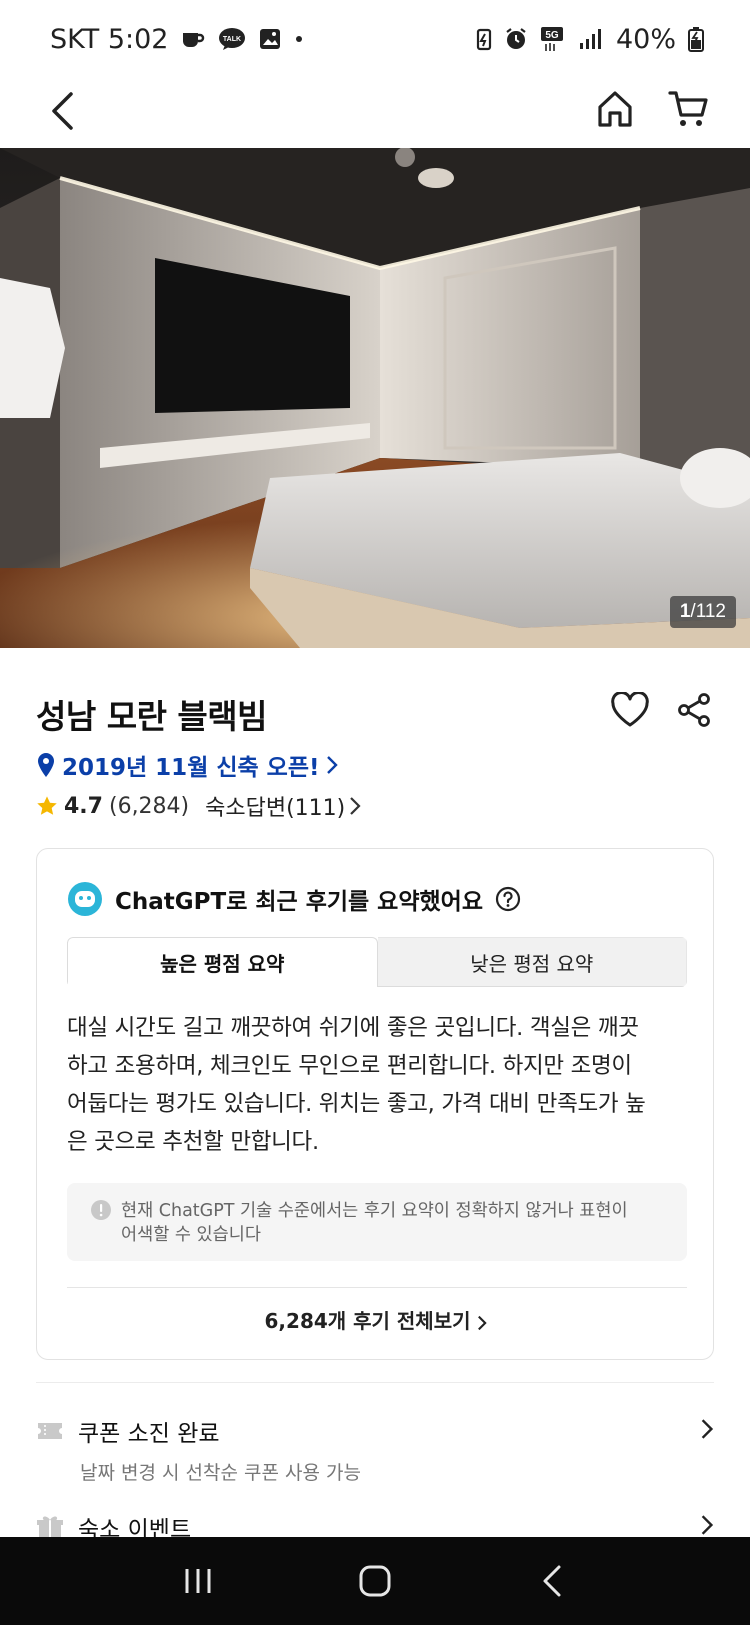 The image size is (750, 1625). Describe the element at coordinates (275, 808) in the screenshot. I see `host-reply-label: 숙소답변(111)` at that location.